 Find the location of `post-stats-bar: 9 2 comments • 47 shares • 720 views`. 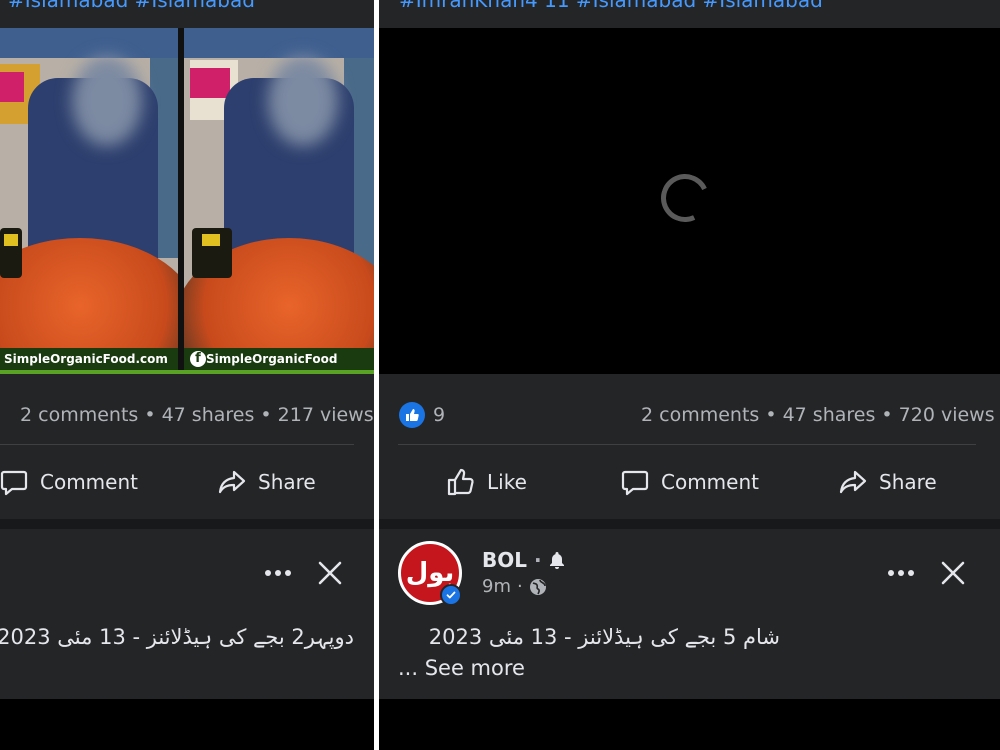

post-stats-bar: 9 2 comments • 47 shares • 720 views is located at coordinates (689, 410).